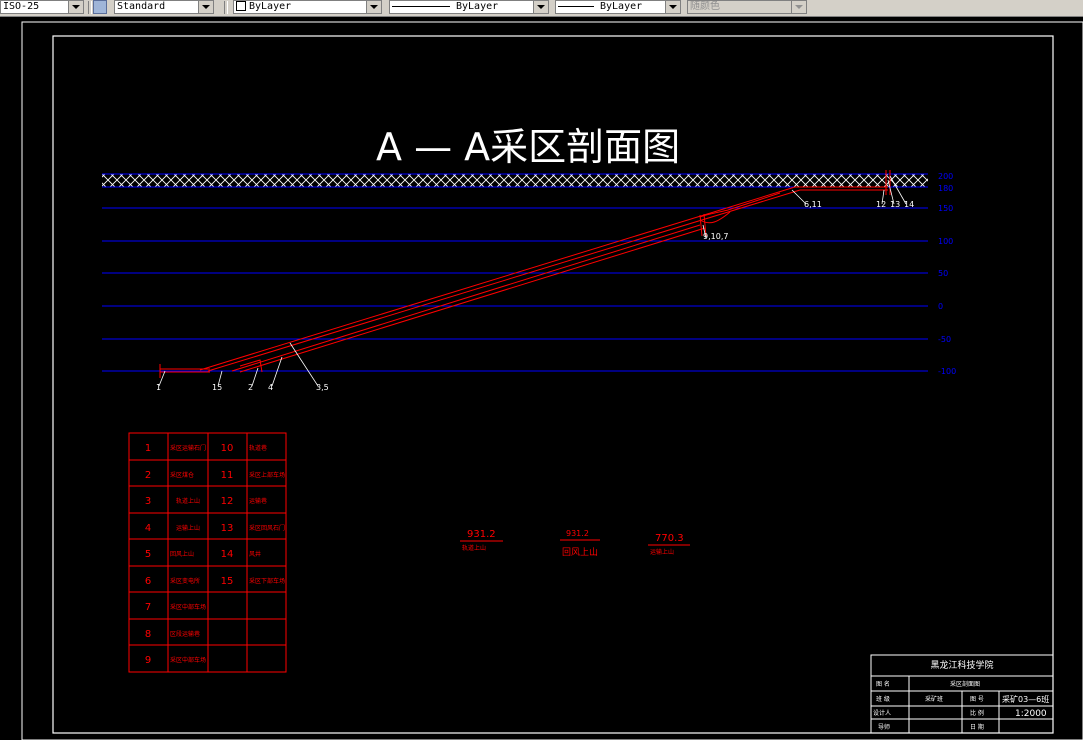 The height and width of the screenshot is (740, 1083). Describe the element at coordinates (158, 387) in the screenshot. I see `point-label: 1` at that location.